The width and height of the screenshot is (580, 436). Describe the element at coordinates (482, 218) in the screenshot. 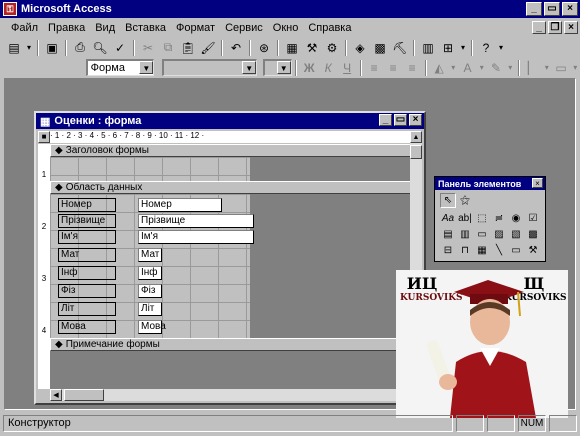

I see `option-group-icon: ⬚` at that location.